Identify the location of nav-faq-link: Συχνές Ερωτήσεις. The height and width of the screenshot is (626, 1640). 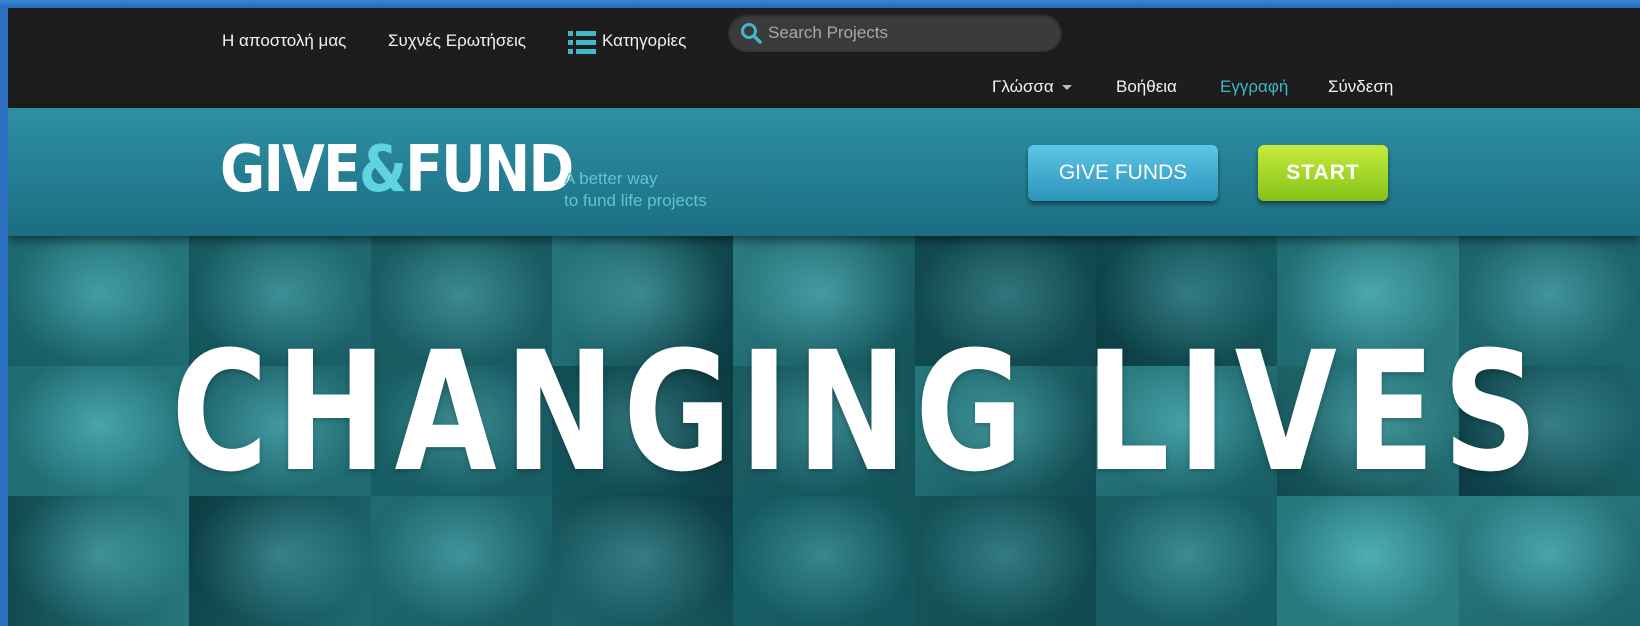
(457, 41).